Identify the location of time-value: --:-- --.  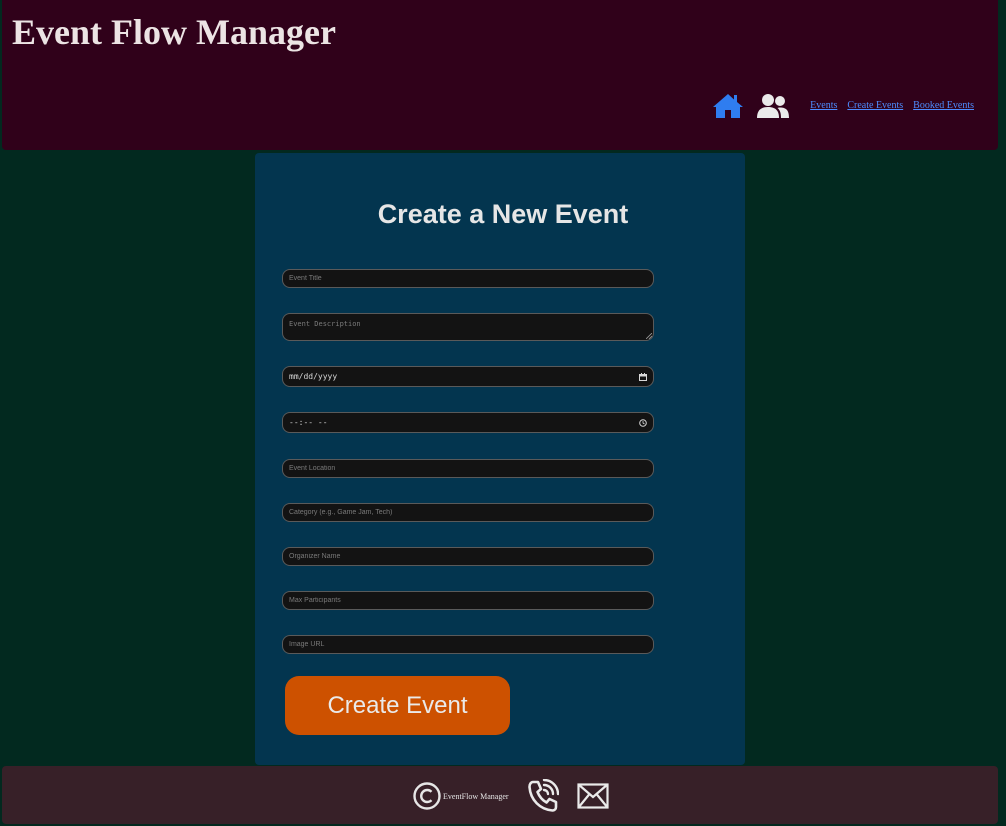
(308, 422).